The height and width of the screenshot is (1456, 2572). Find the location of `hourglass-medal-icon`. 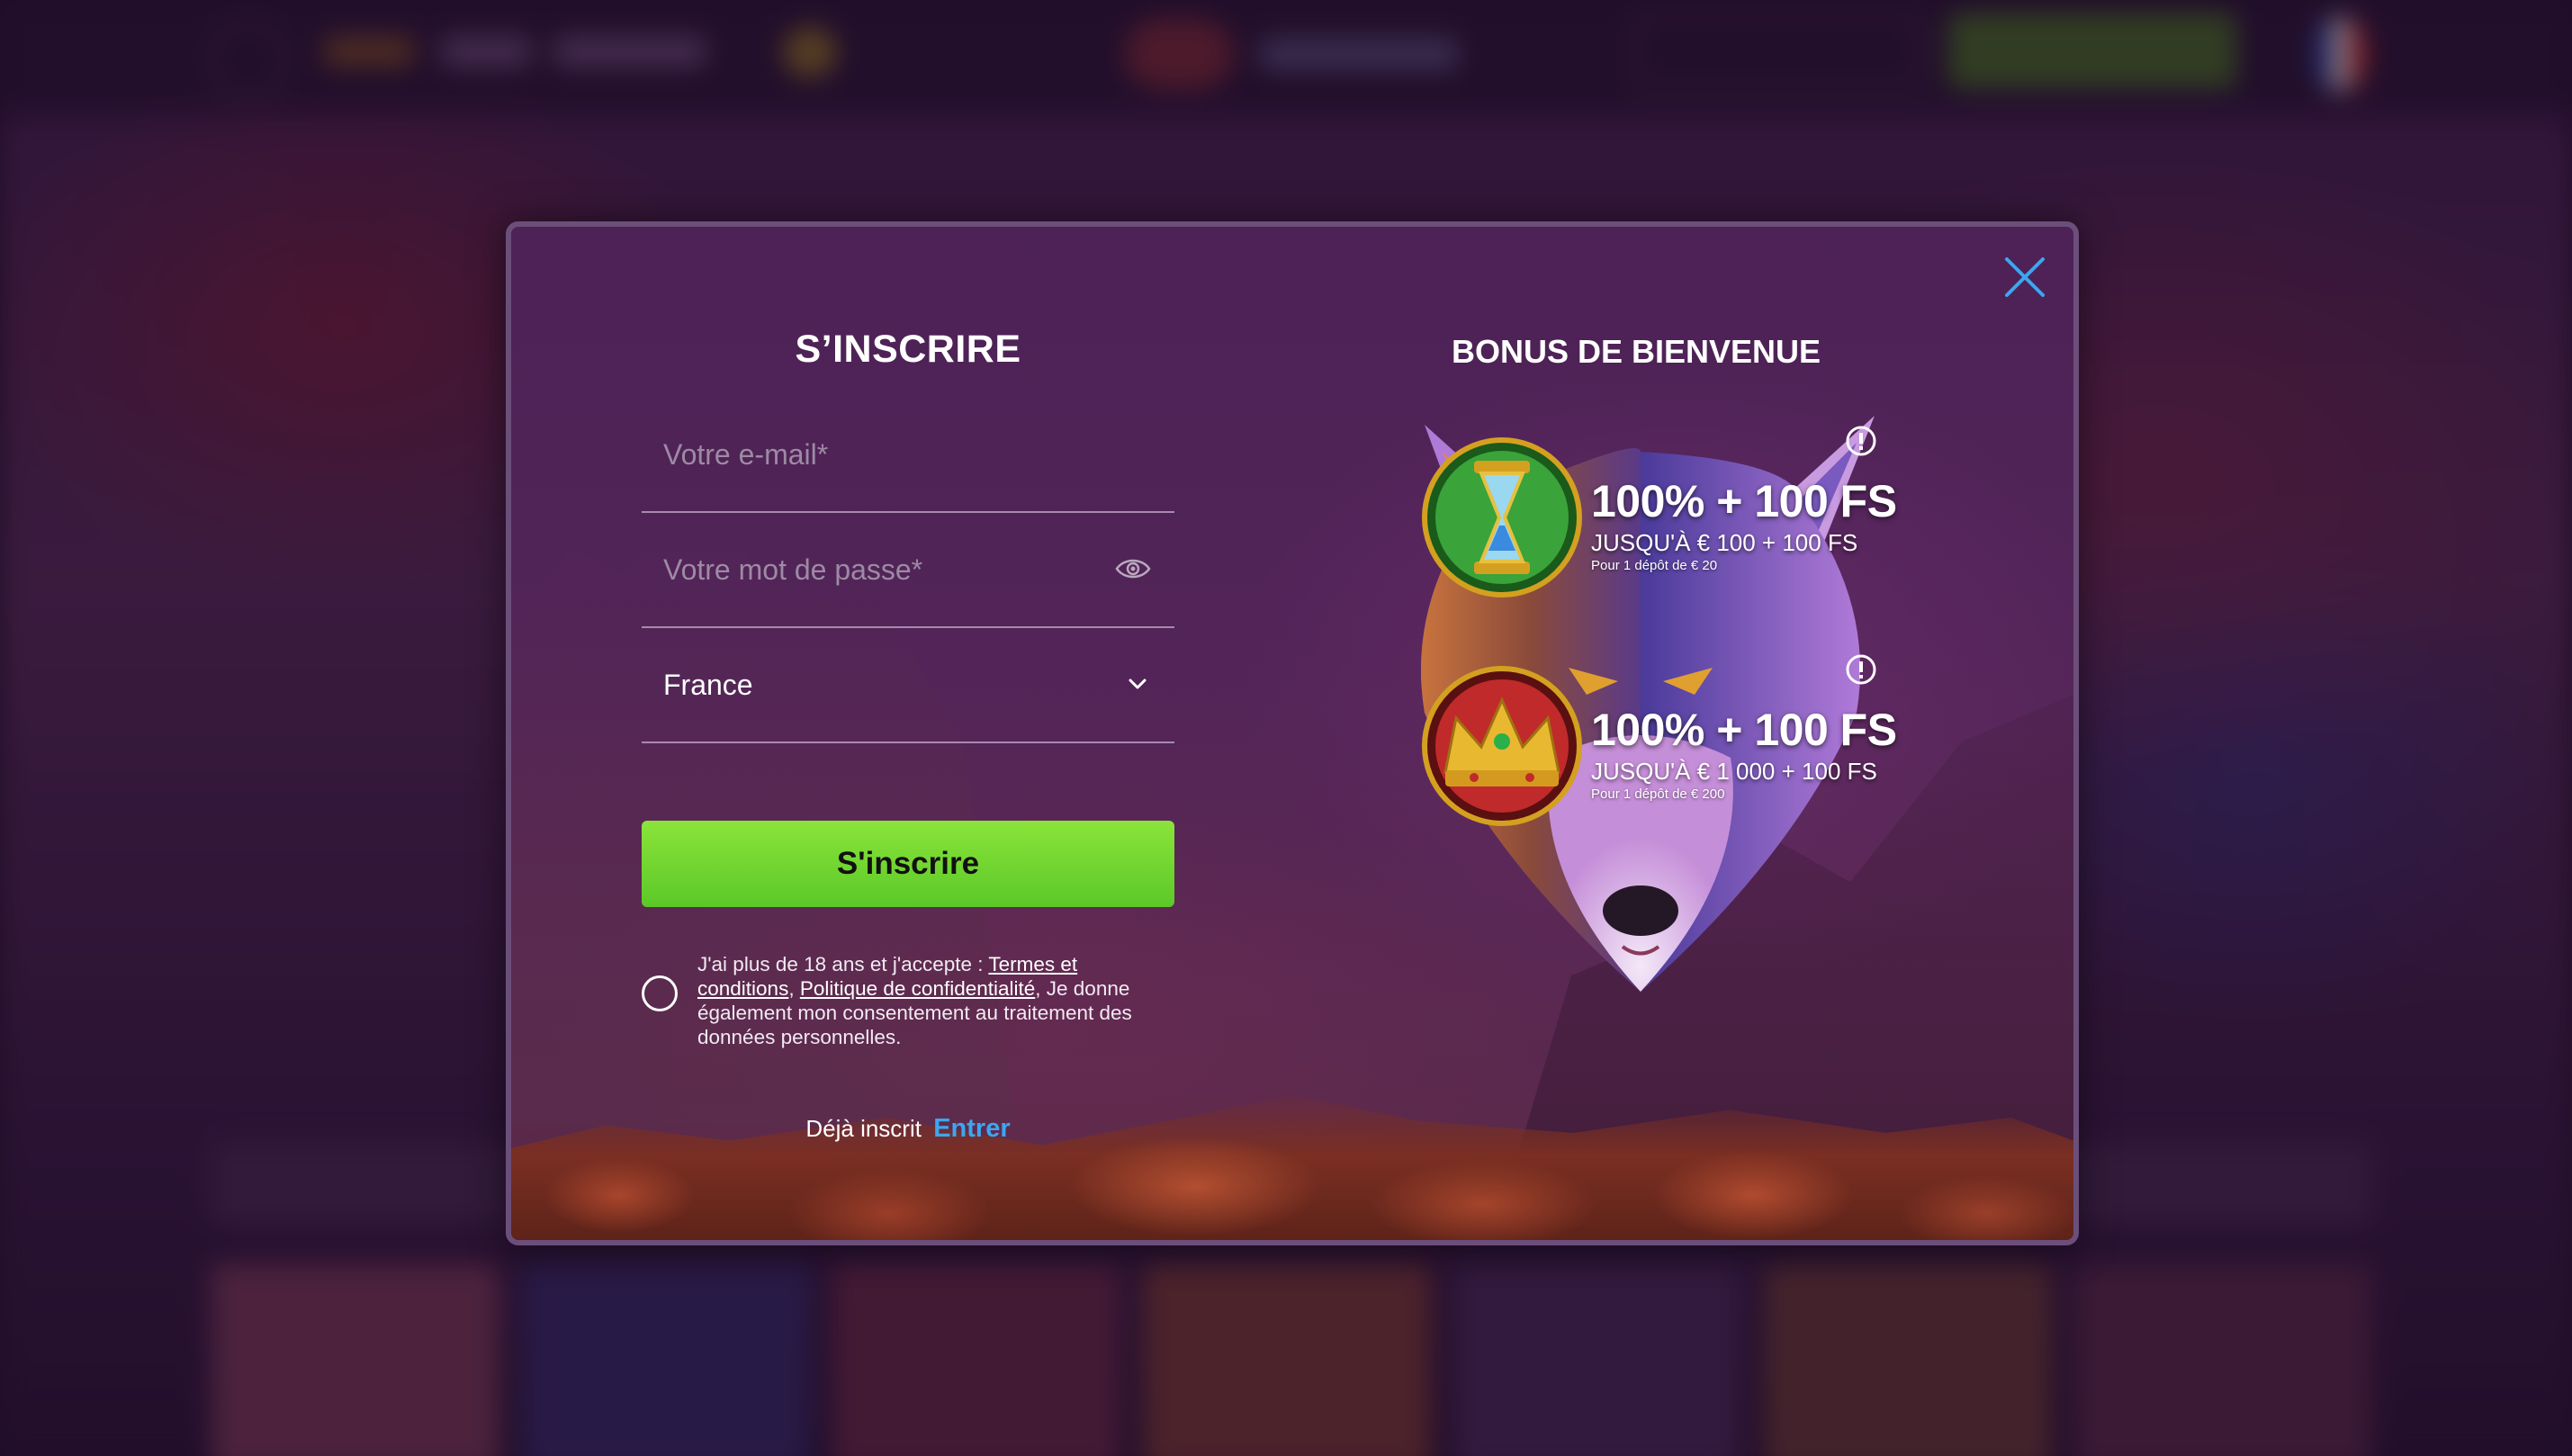

hourglass-medal-icon is located at coordinates (1502, 517).